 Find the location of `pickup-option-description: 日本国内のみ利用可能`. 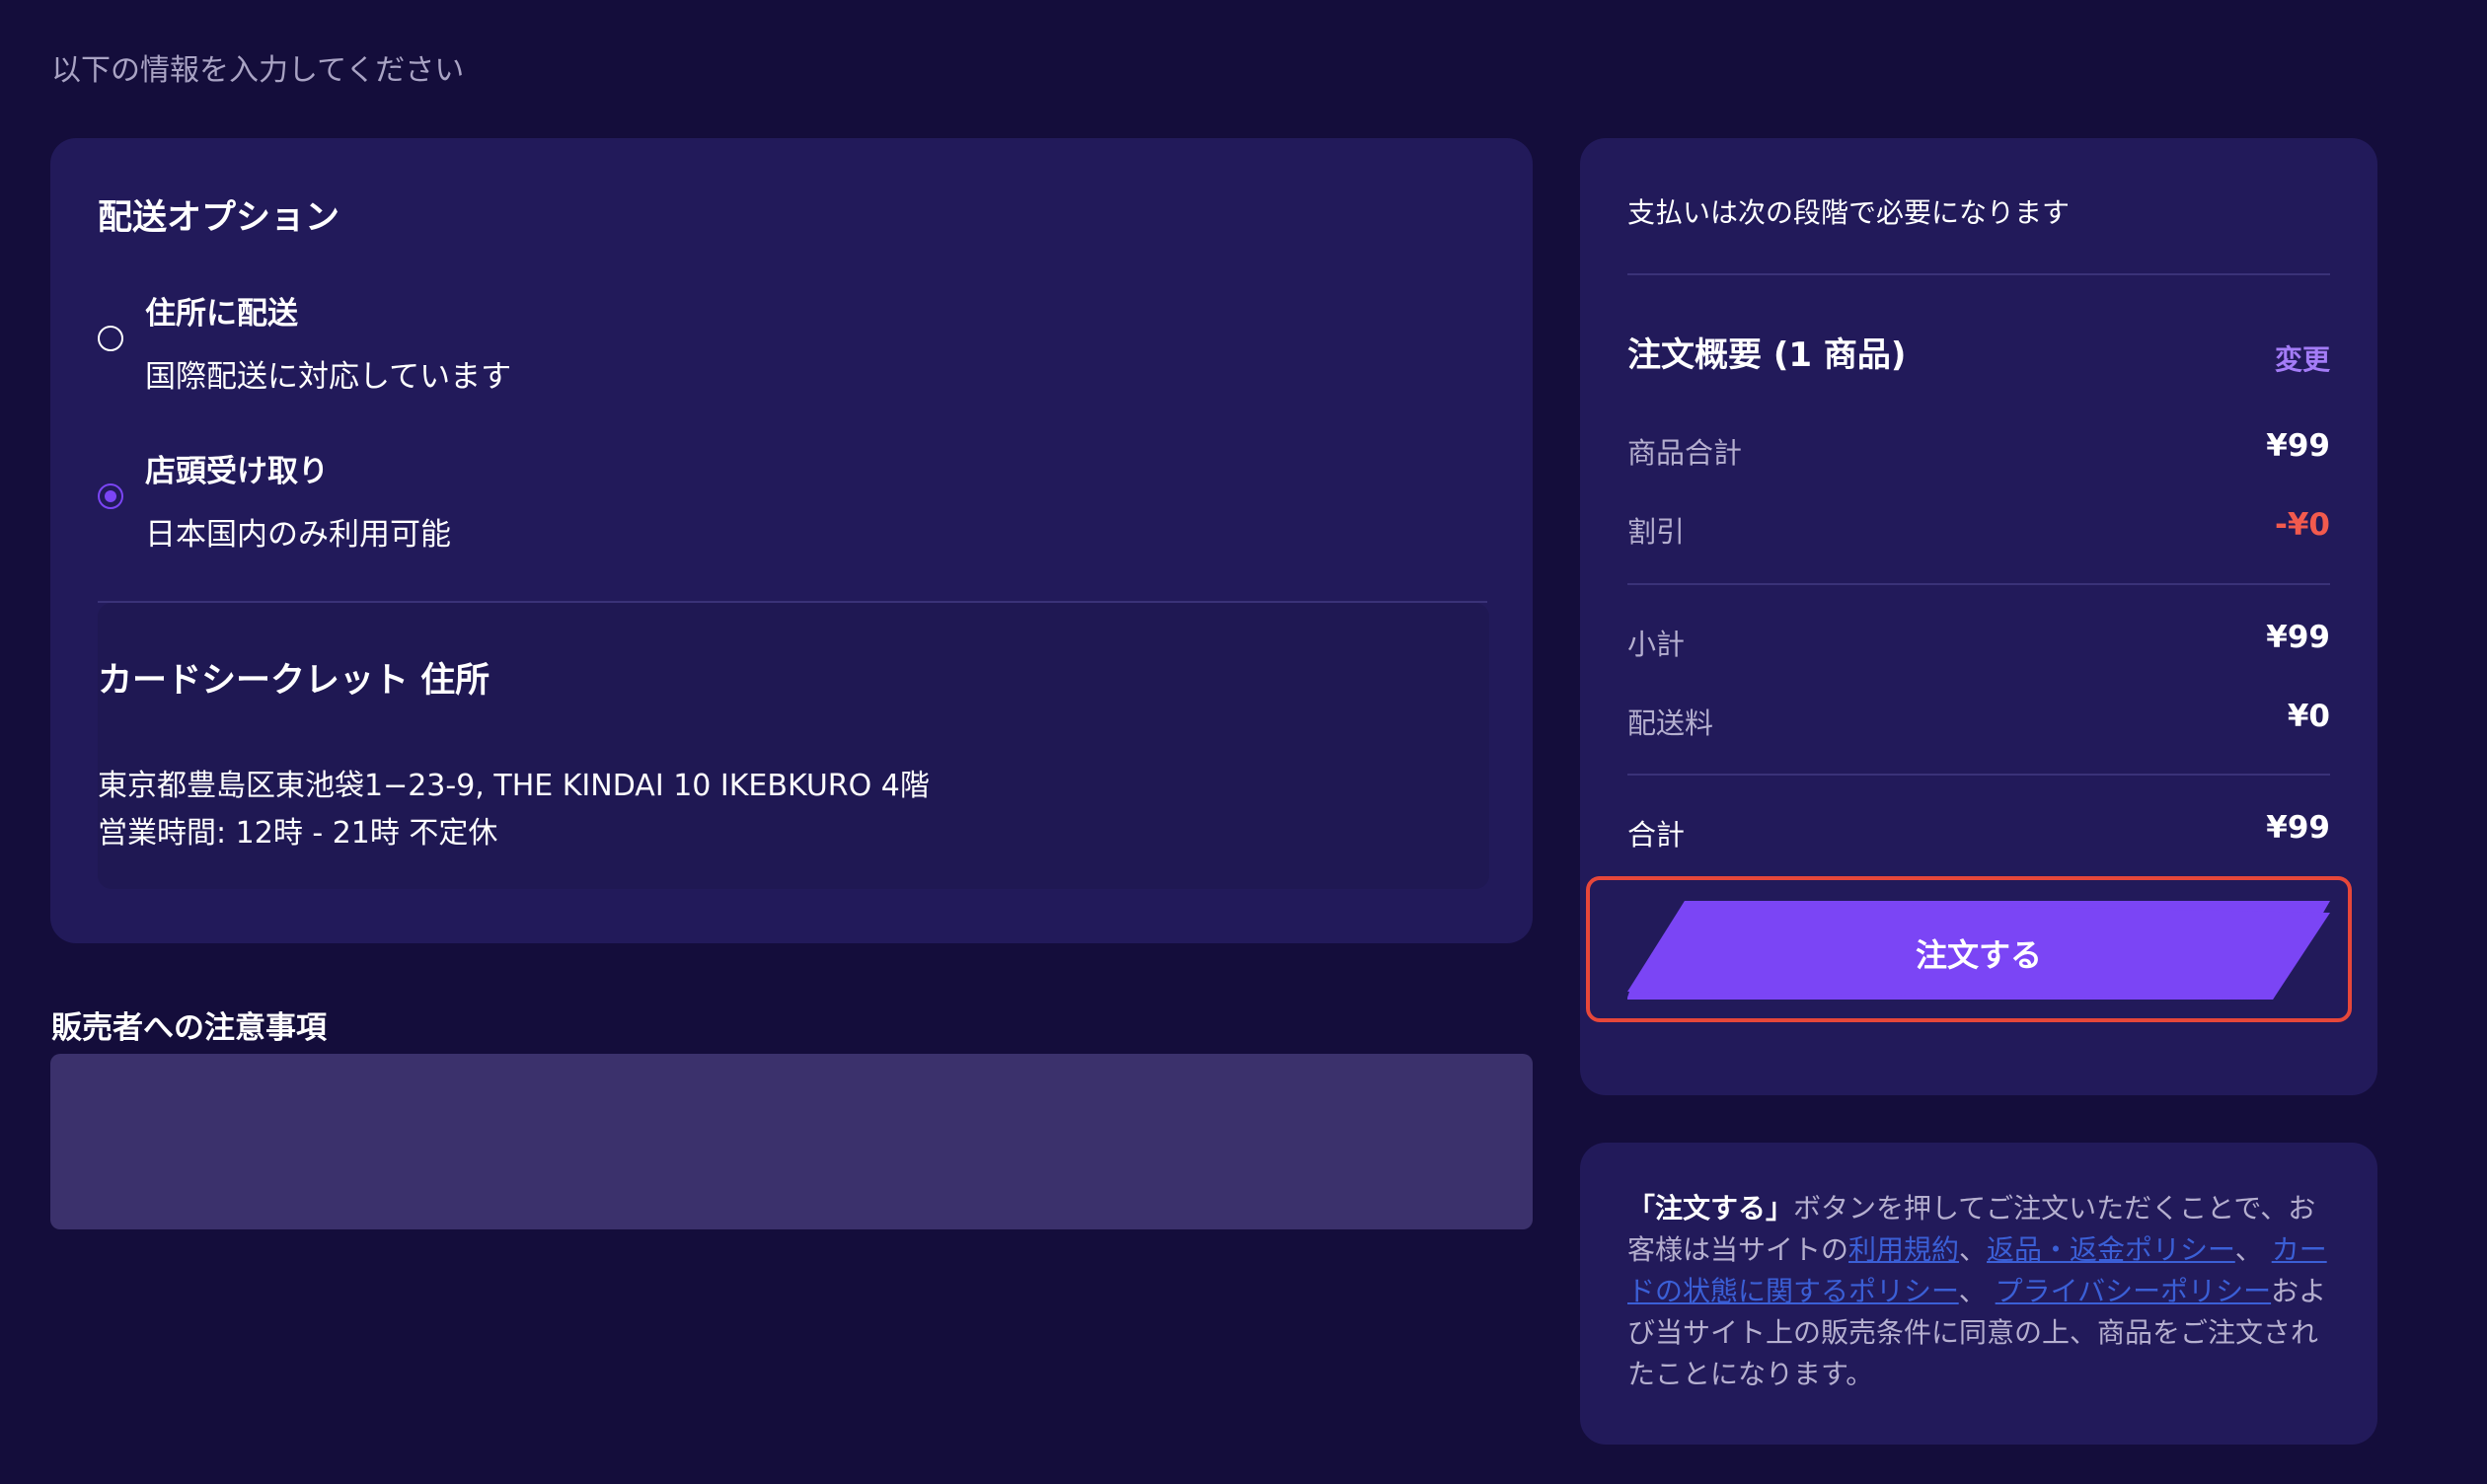

pickup-option-description: 日本国内のみ利用可能 is located at coordinates (298, 535).